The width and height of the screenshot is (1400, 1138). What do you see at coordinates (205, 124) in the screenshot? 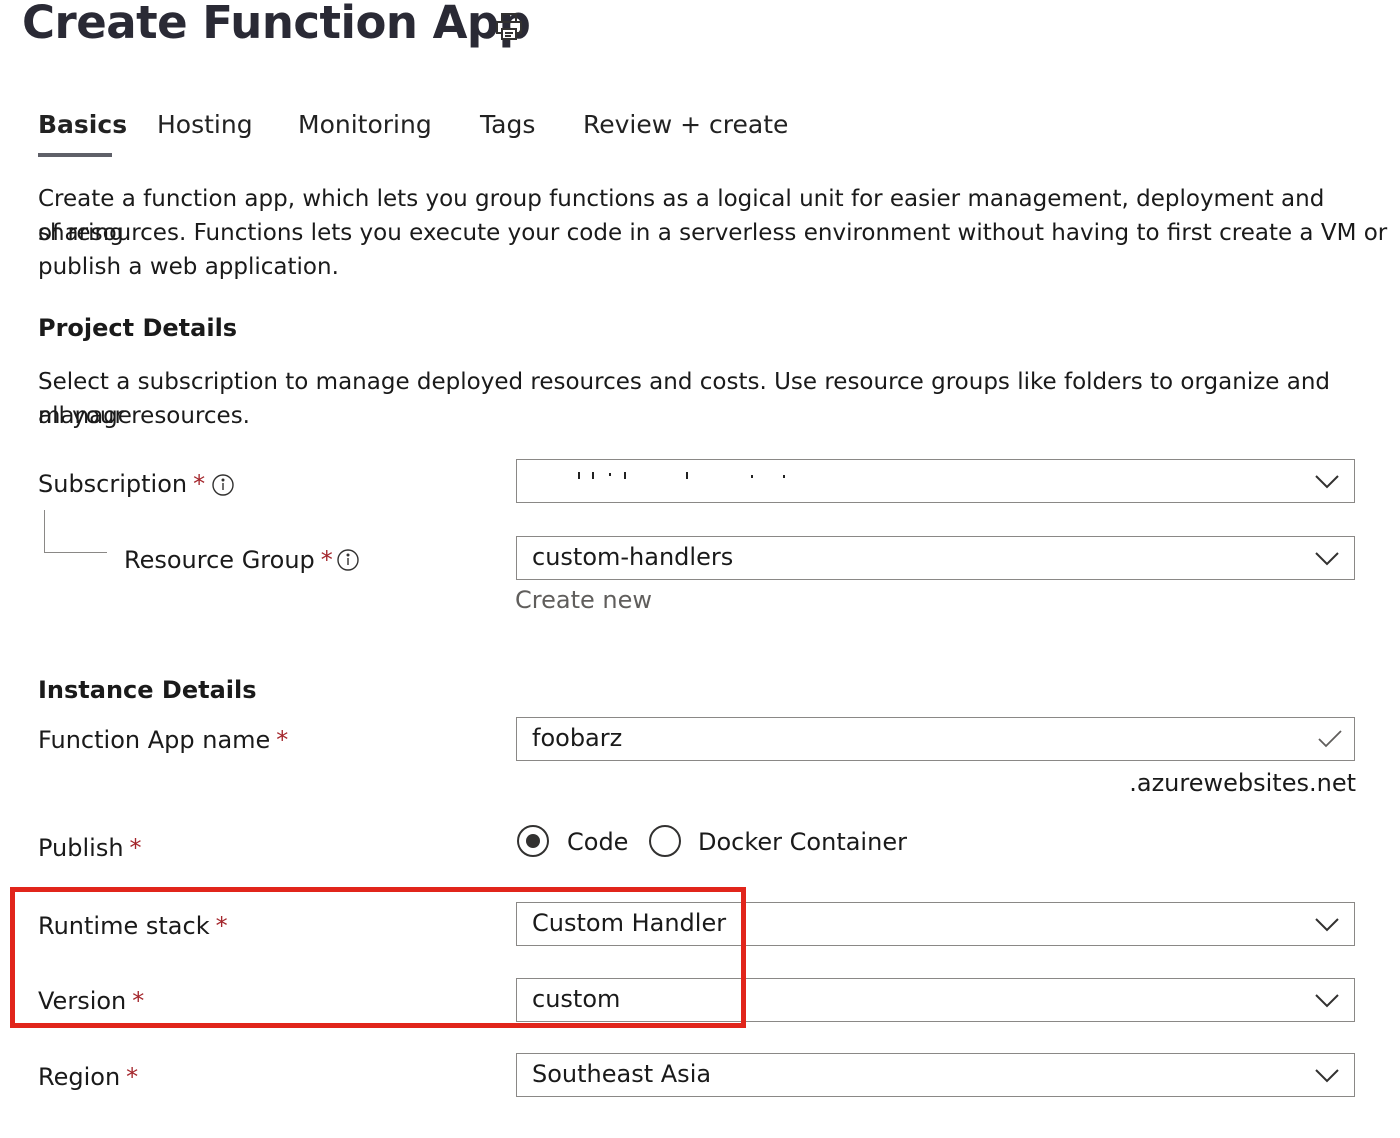
I see `tab-hosting: Hosting` at bounding box center [205, 124].